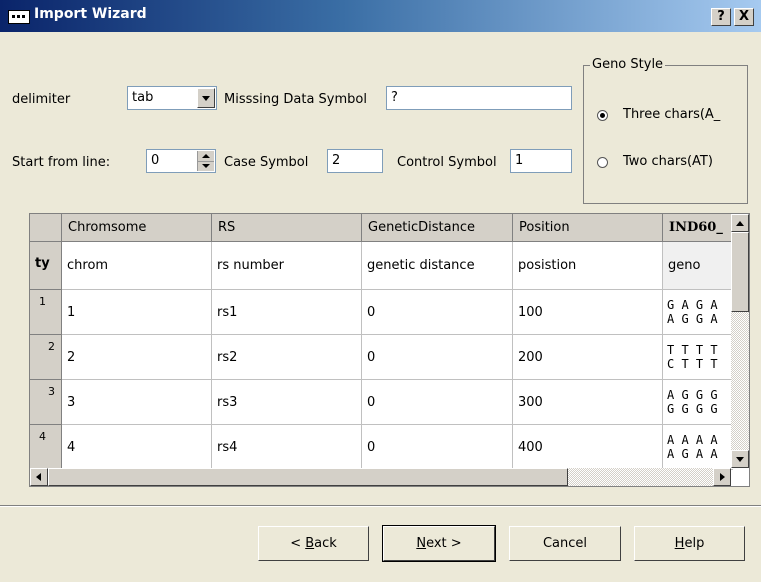  What do you see at coordinates (61, 162) in the screenshot?
I see `start-line-label: Start from line:` at bounding box center [61, 162].